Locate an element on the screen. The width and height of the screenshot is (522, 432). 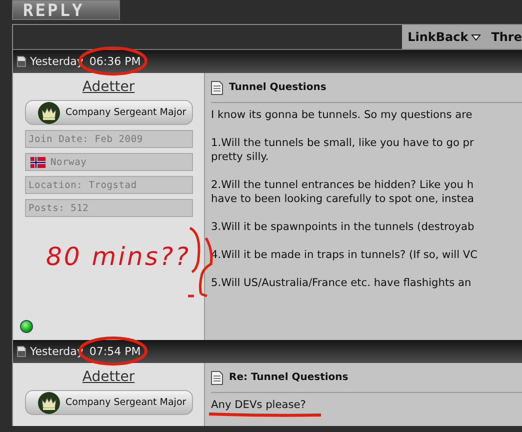
field-text: Norway is located at coordinates (68, 162).